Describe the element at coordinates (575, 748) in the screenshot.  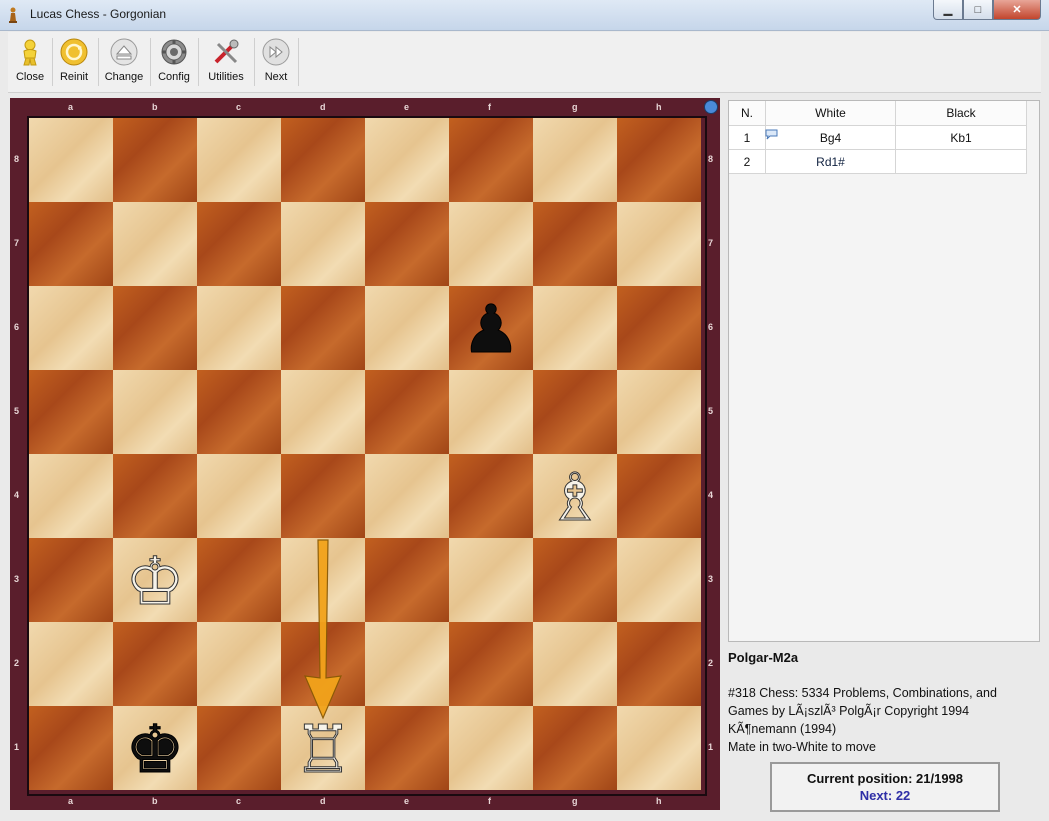
I see `square-g1` at that location.